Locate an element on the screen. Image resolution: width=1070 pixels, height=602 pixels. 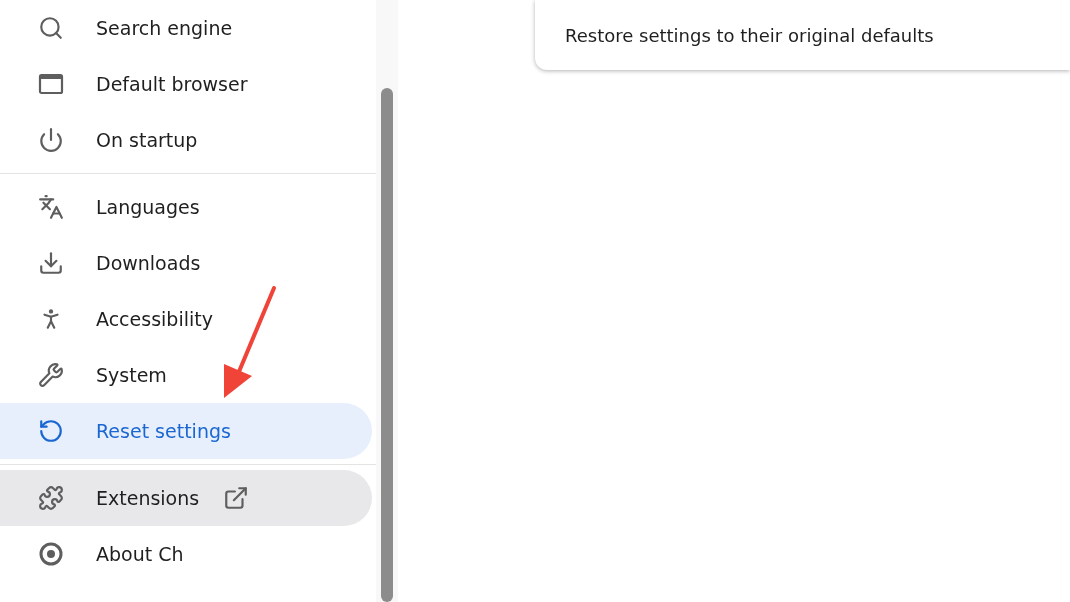
sidebar-item: System is located at coordinates (186, 375).